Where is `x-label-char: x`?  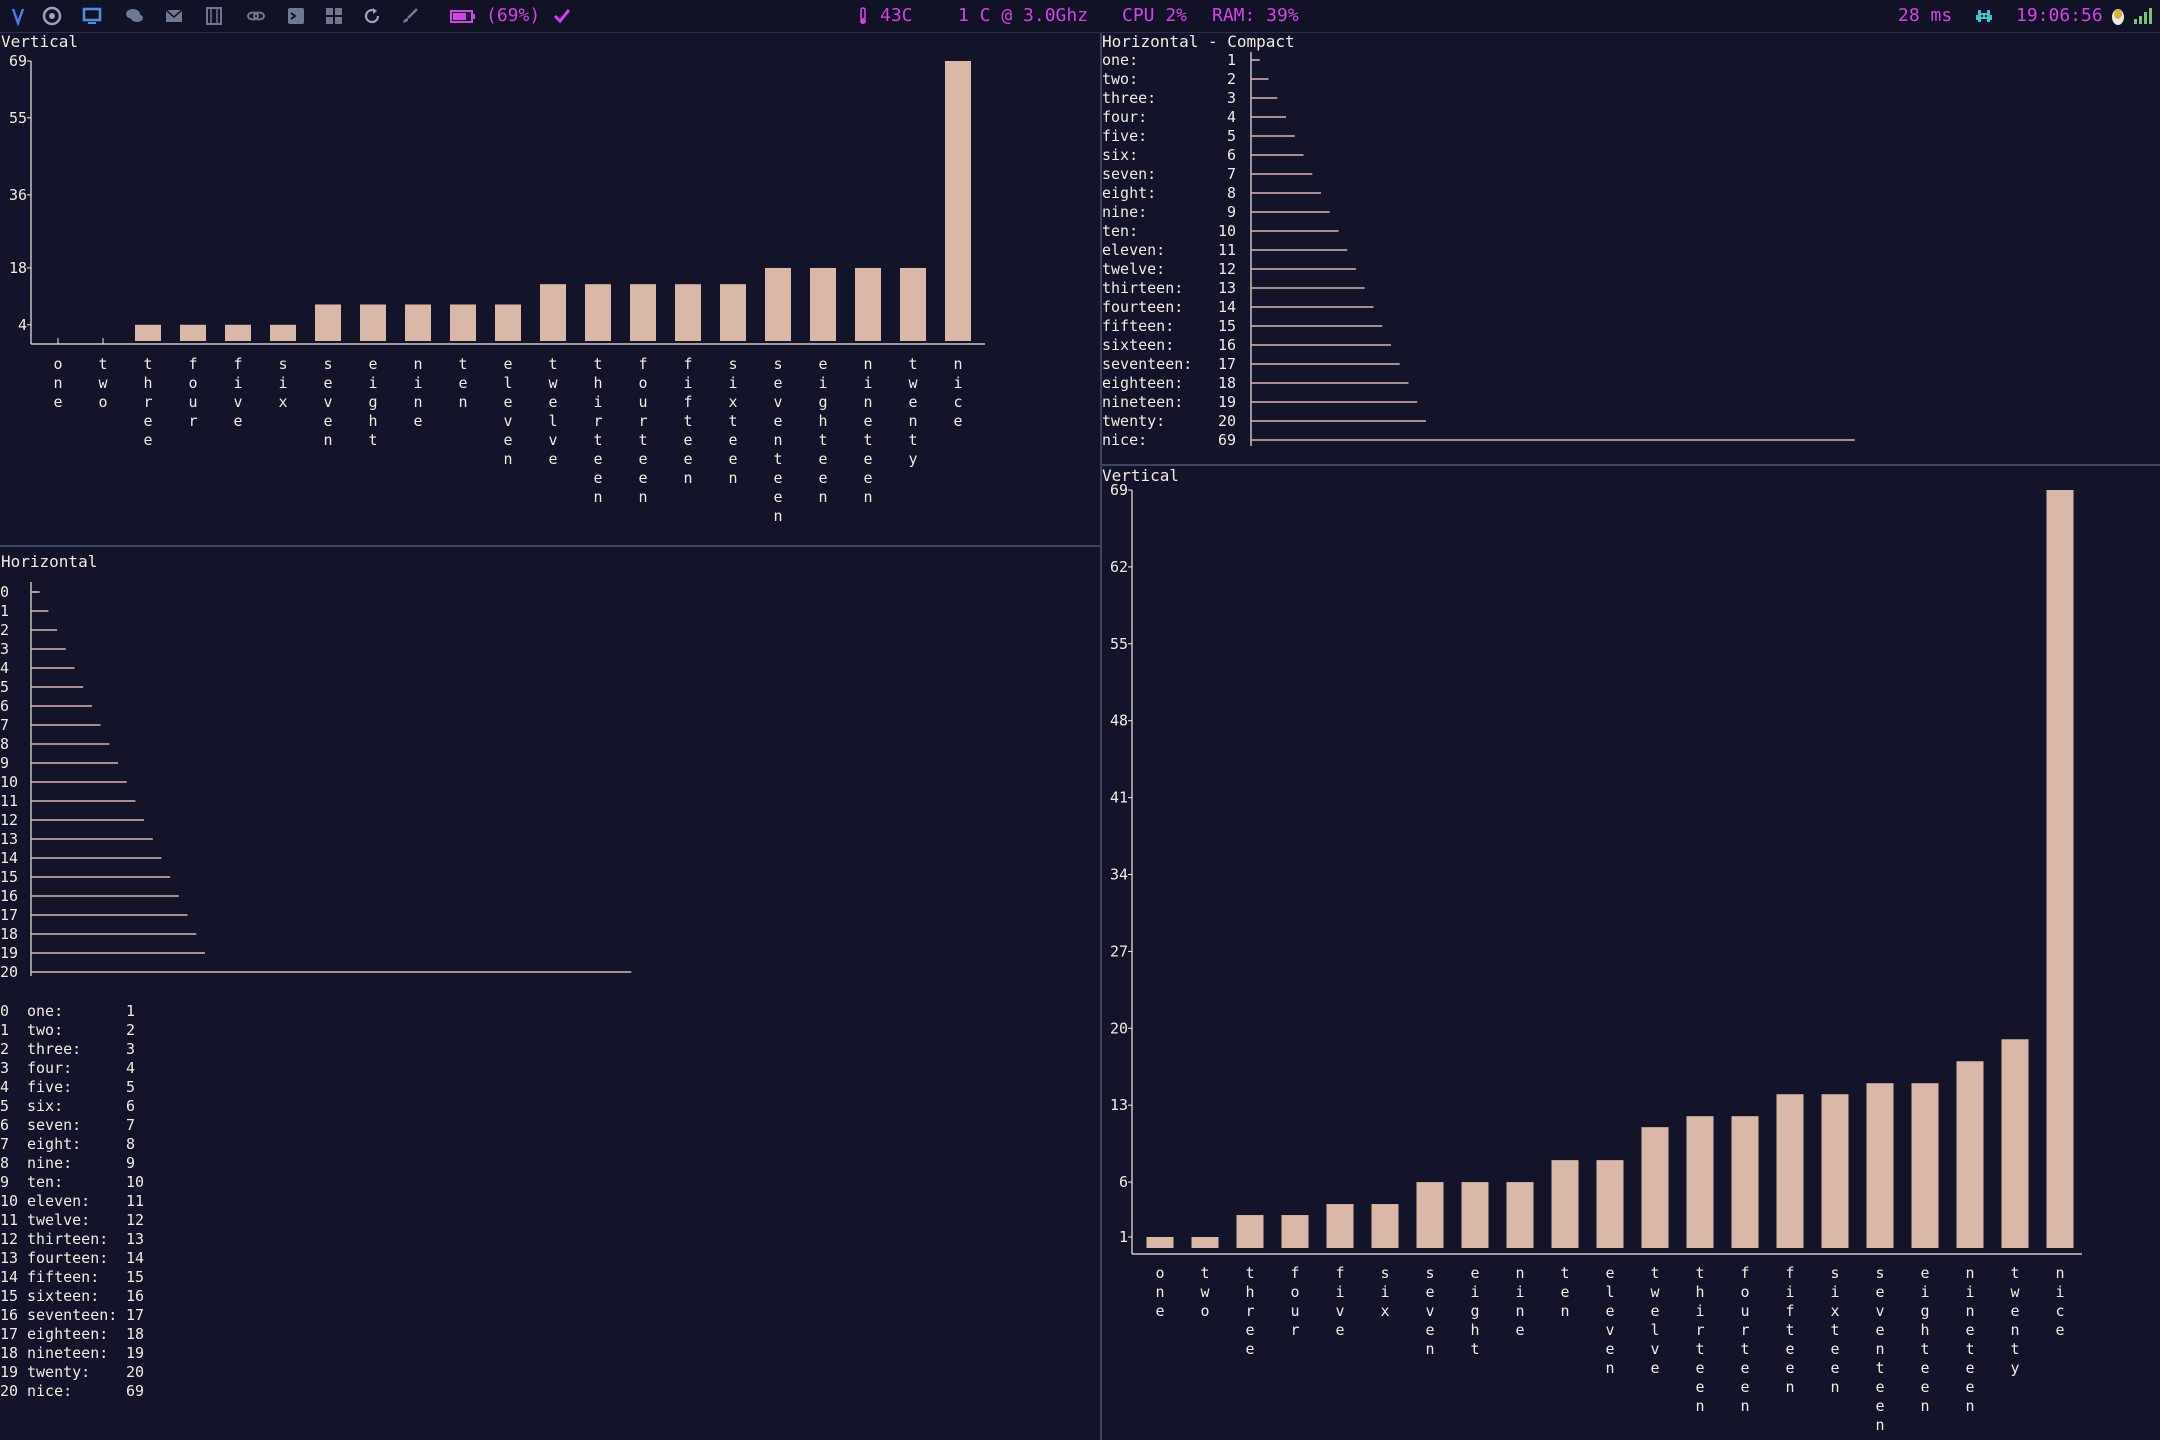 x-label-char: x is located at coordinates (732, 402).